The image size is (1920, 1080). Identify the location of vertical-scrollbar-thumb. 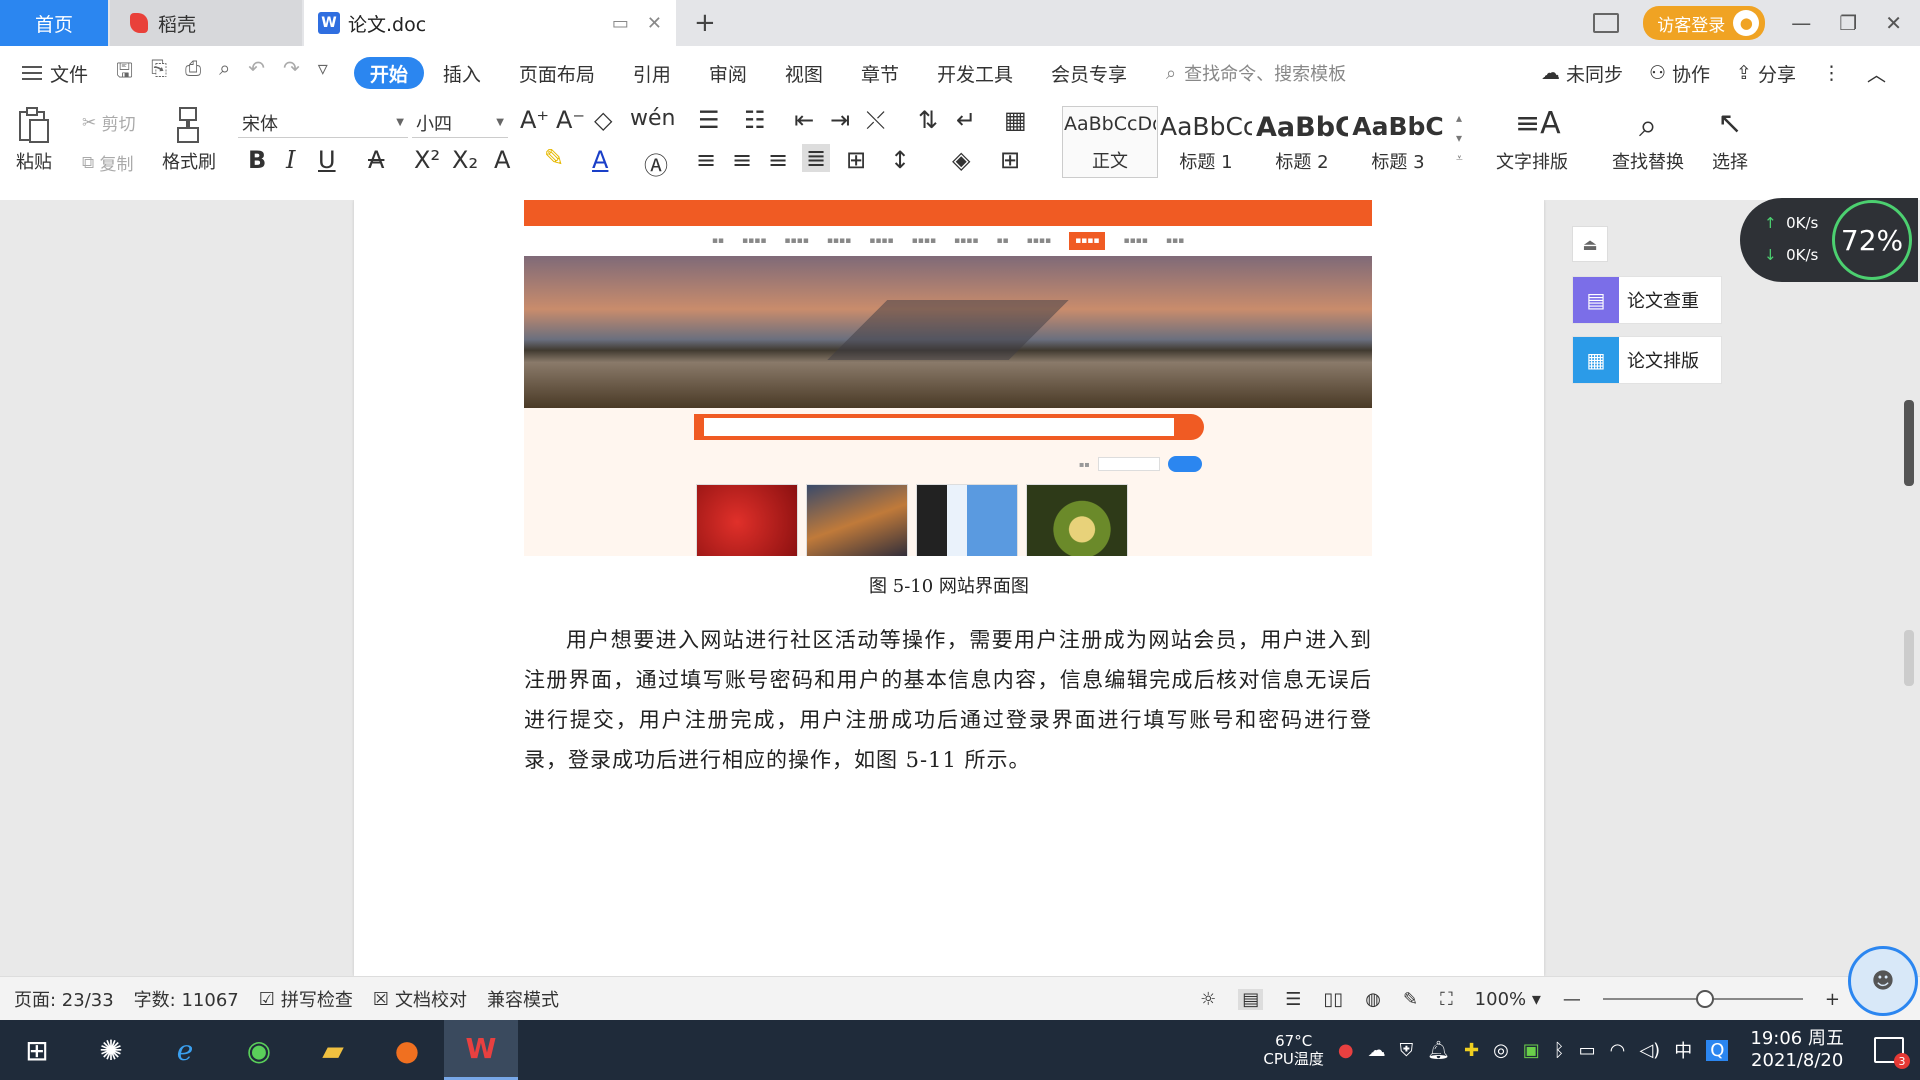
(1909, 443).